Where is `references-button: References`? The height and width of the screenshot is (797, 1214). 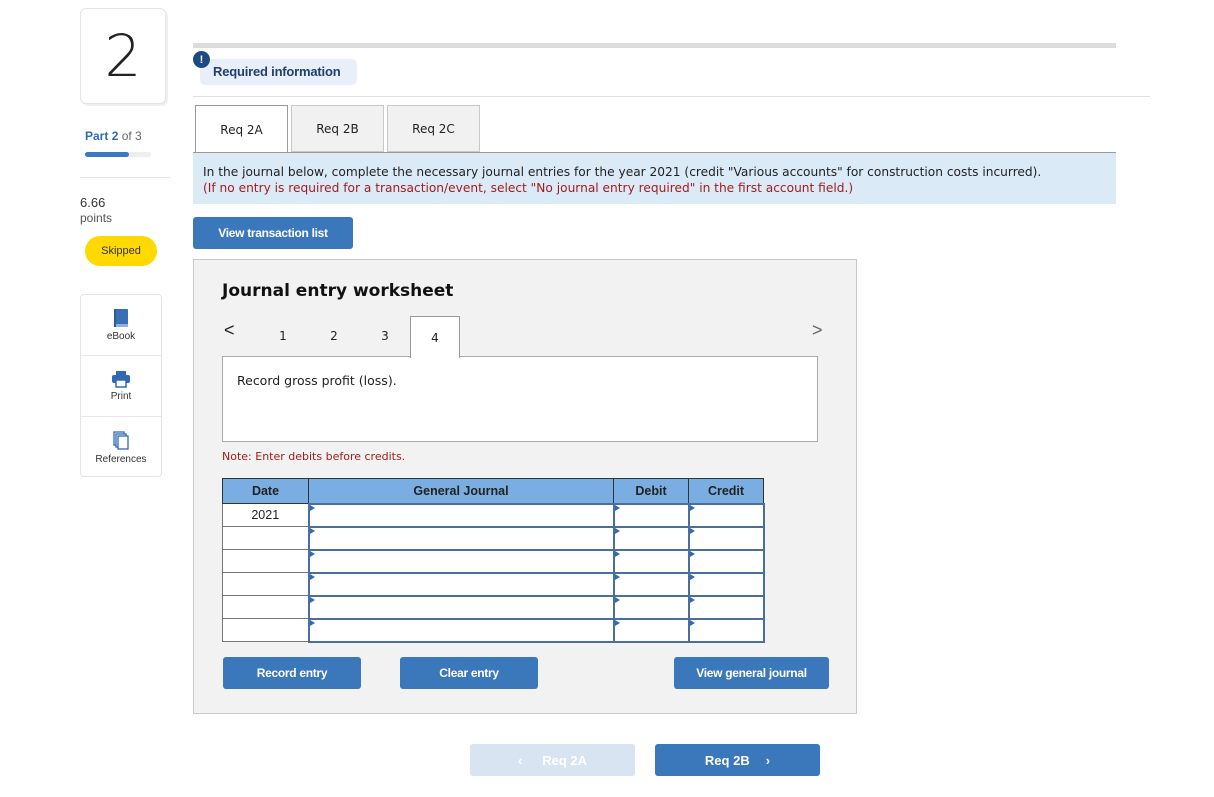
references-button: References is located at coordinates (121, 447).